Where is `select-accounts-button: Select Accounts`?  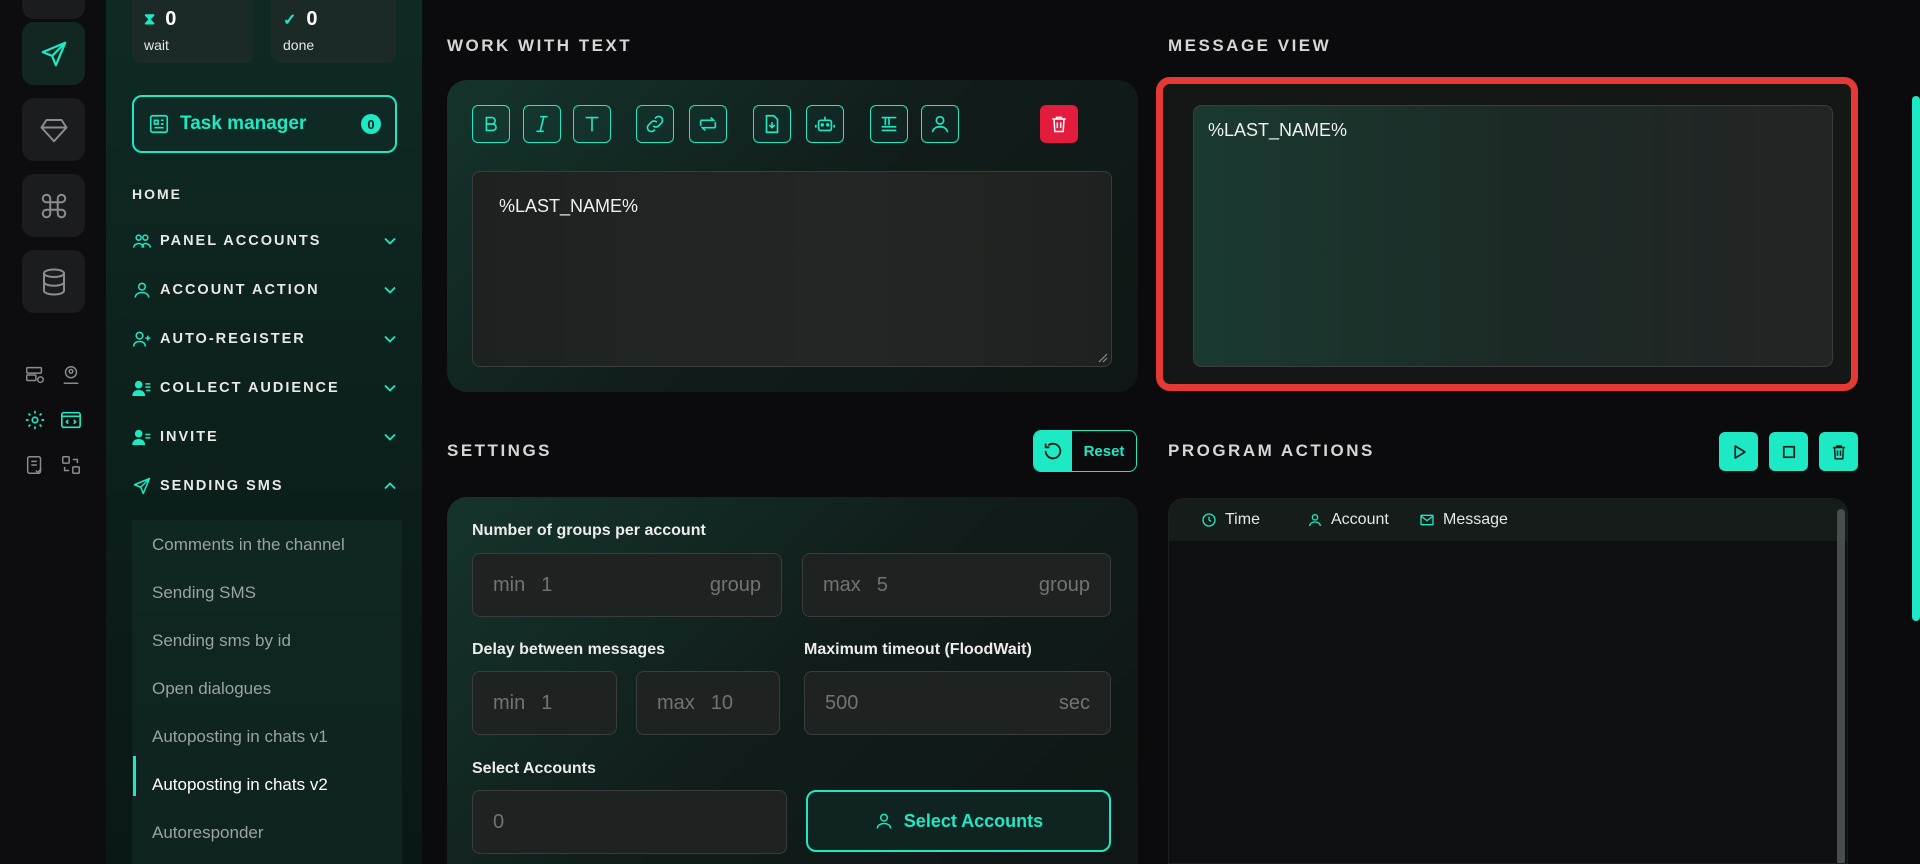 select-accounts-button: Select Accounts is located at coordinates (958, 821).